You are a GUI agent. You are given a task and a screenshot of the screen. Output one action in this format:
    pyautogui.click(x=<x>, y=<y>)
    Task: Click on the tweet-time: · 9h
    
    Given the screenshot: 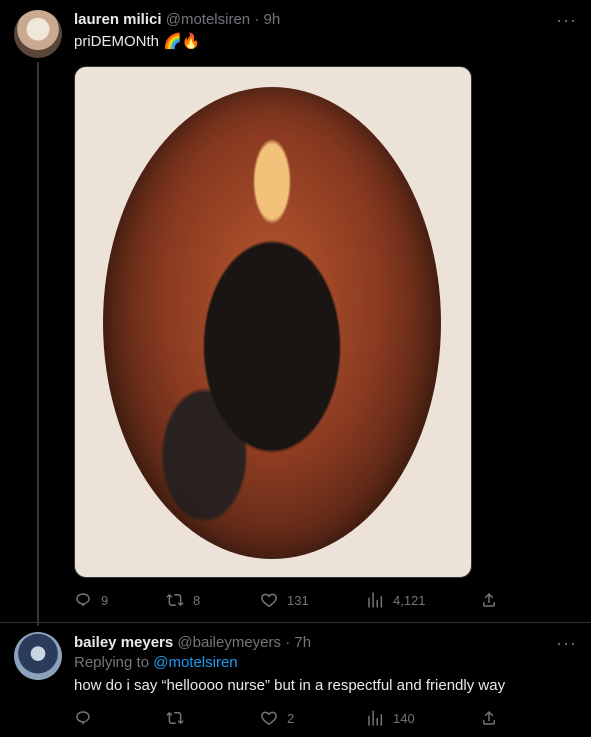 What is the action you would take?
    pyautogui.click(x=267, y=19)
    